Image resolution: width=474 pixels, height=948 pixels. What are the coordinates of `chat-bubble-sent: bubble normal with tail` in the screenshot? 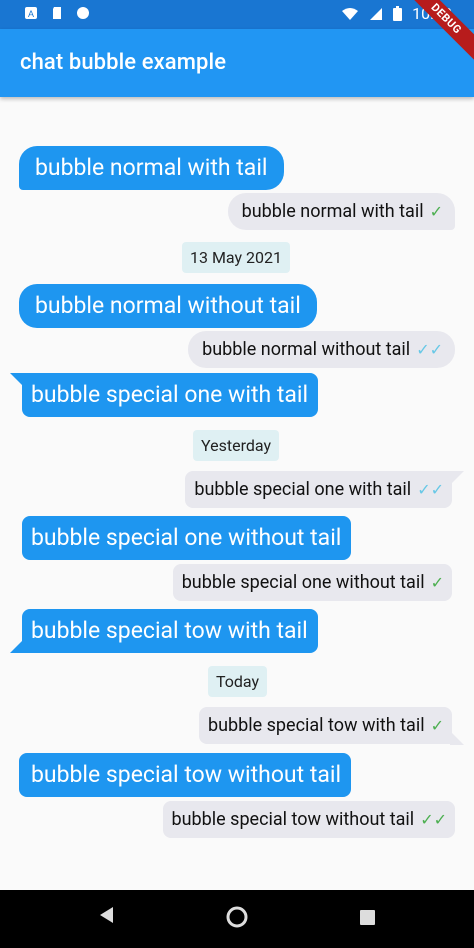 It's located at (151, 168).